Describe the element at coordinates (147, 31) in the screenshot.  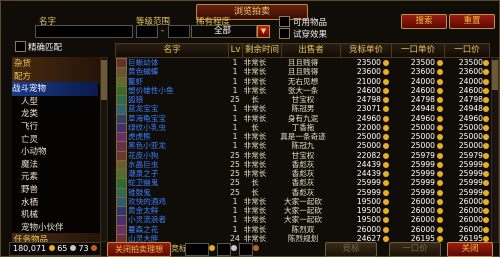
I see `level-min-input` at that location.